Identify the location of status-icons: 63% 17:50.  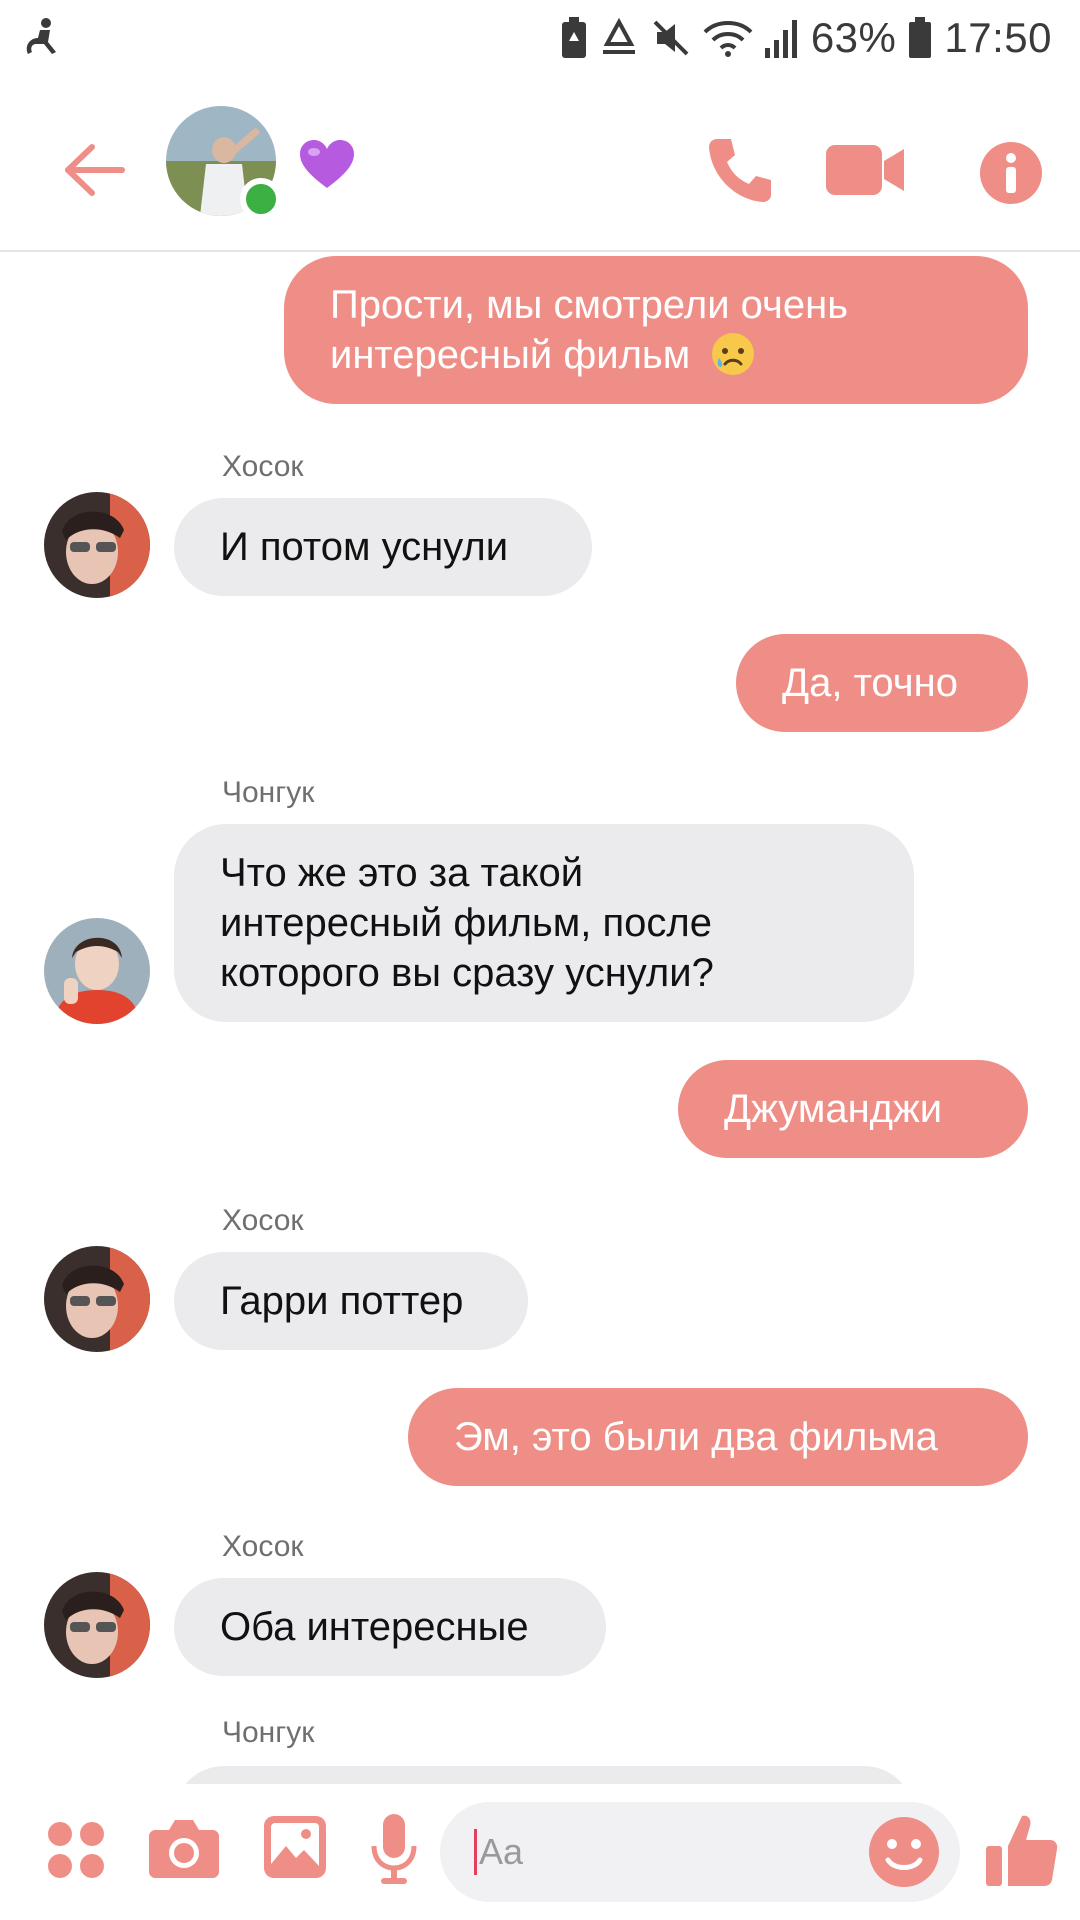
(806, 38).